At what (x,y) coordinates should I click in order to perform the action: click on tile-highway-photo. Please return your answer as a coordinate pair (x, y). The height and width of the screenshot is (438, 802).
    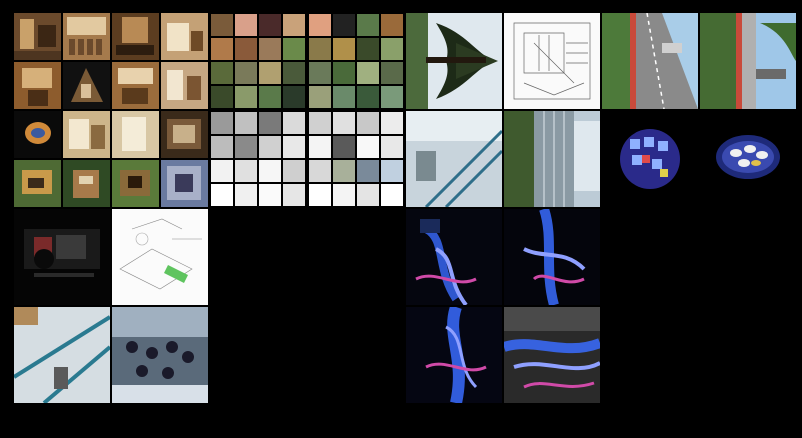
    Looking at the image, I should click on (650, 61).